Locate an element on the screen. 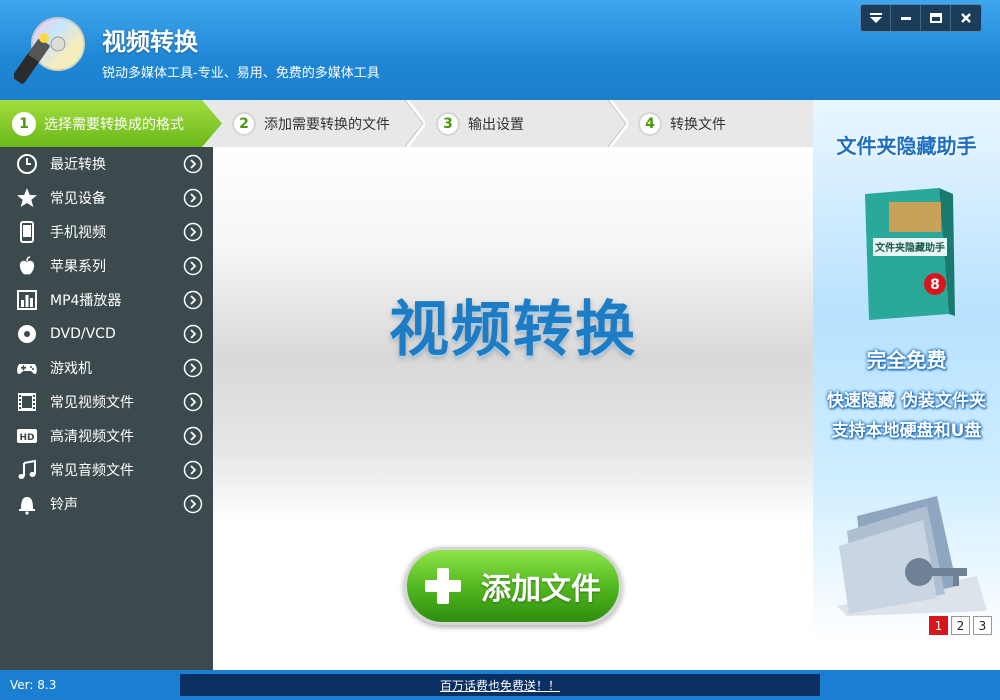  plus-icon is located at coordinates (443, 586).